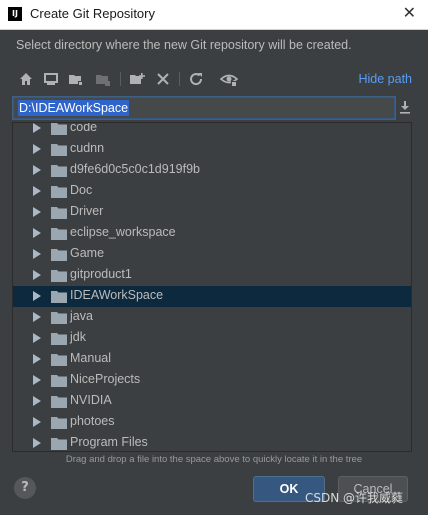  Describe the element at coordinates (385, 79) in the screenshot. I see `hide-path-link: Hide path` at that location.